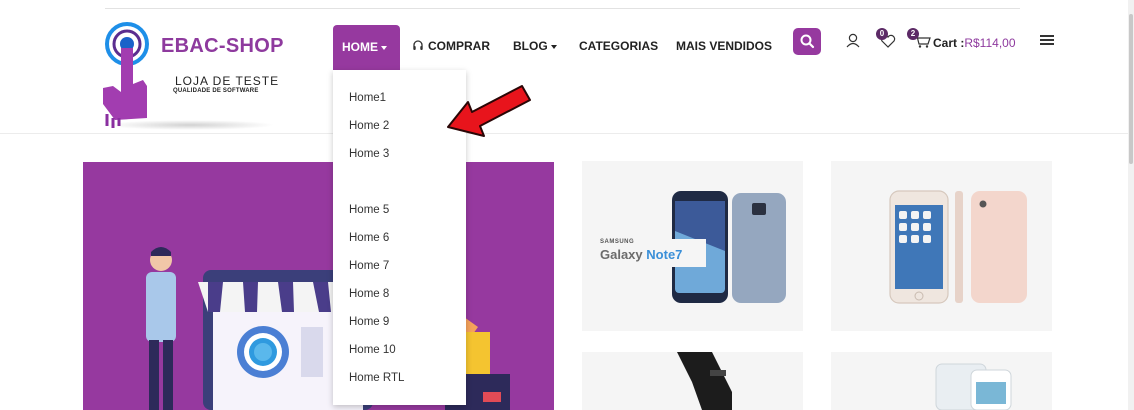 This screenshot has width=1134, height=410. I want to click on nav-categorias-label: CATEGORIAS, so click(619, 46).